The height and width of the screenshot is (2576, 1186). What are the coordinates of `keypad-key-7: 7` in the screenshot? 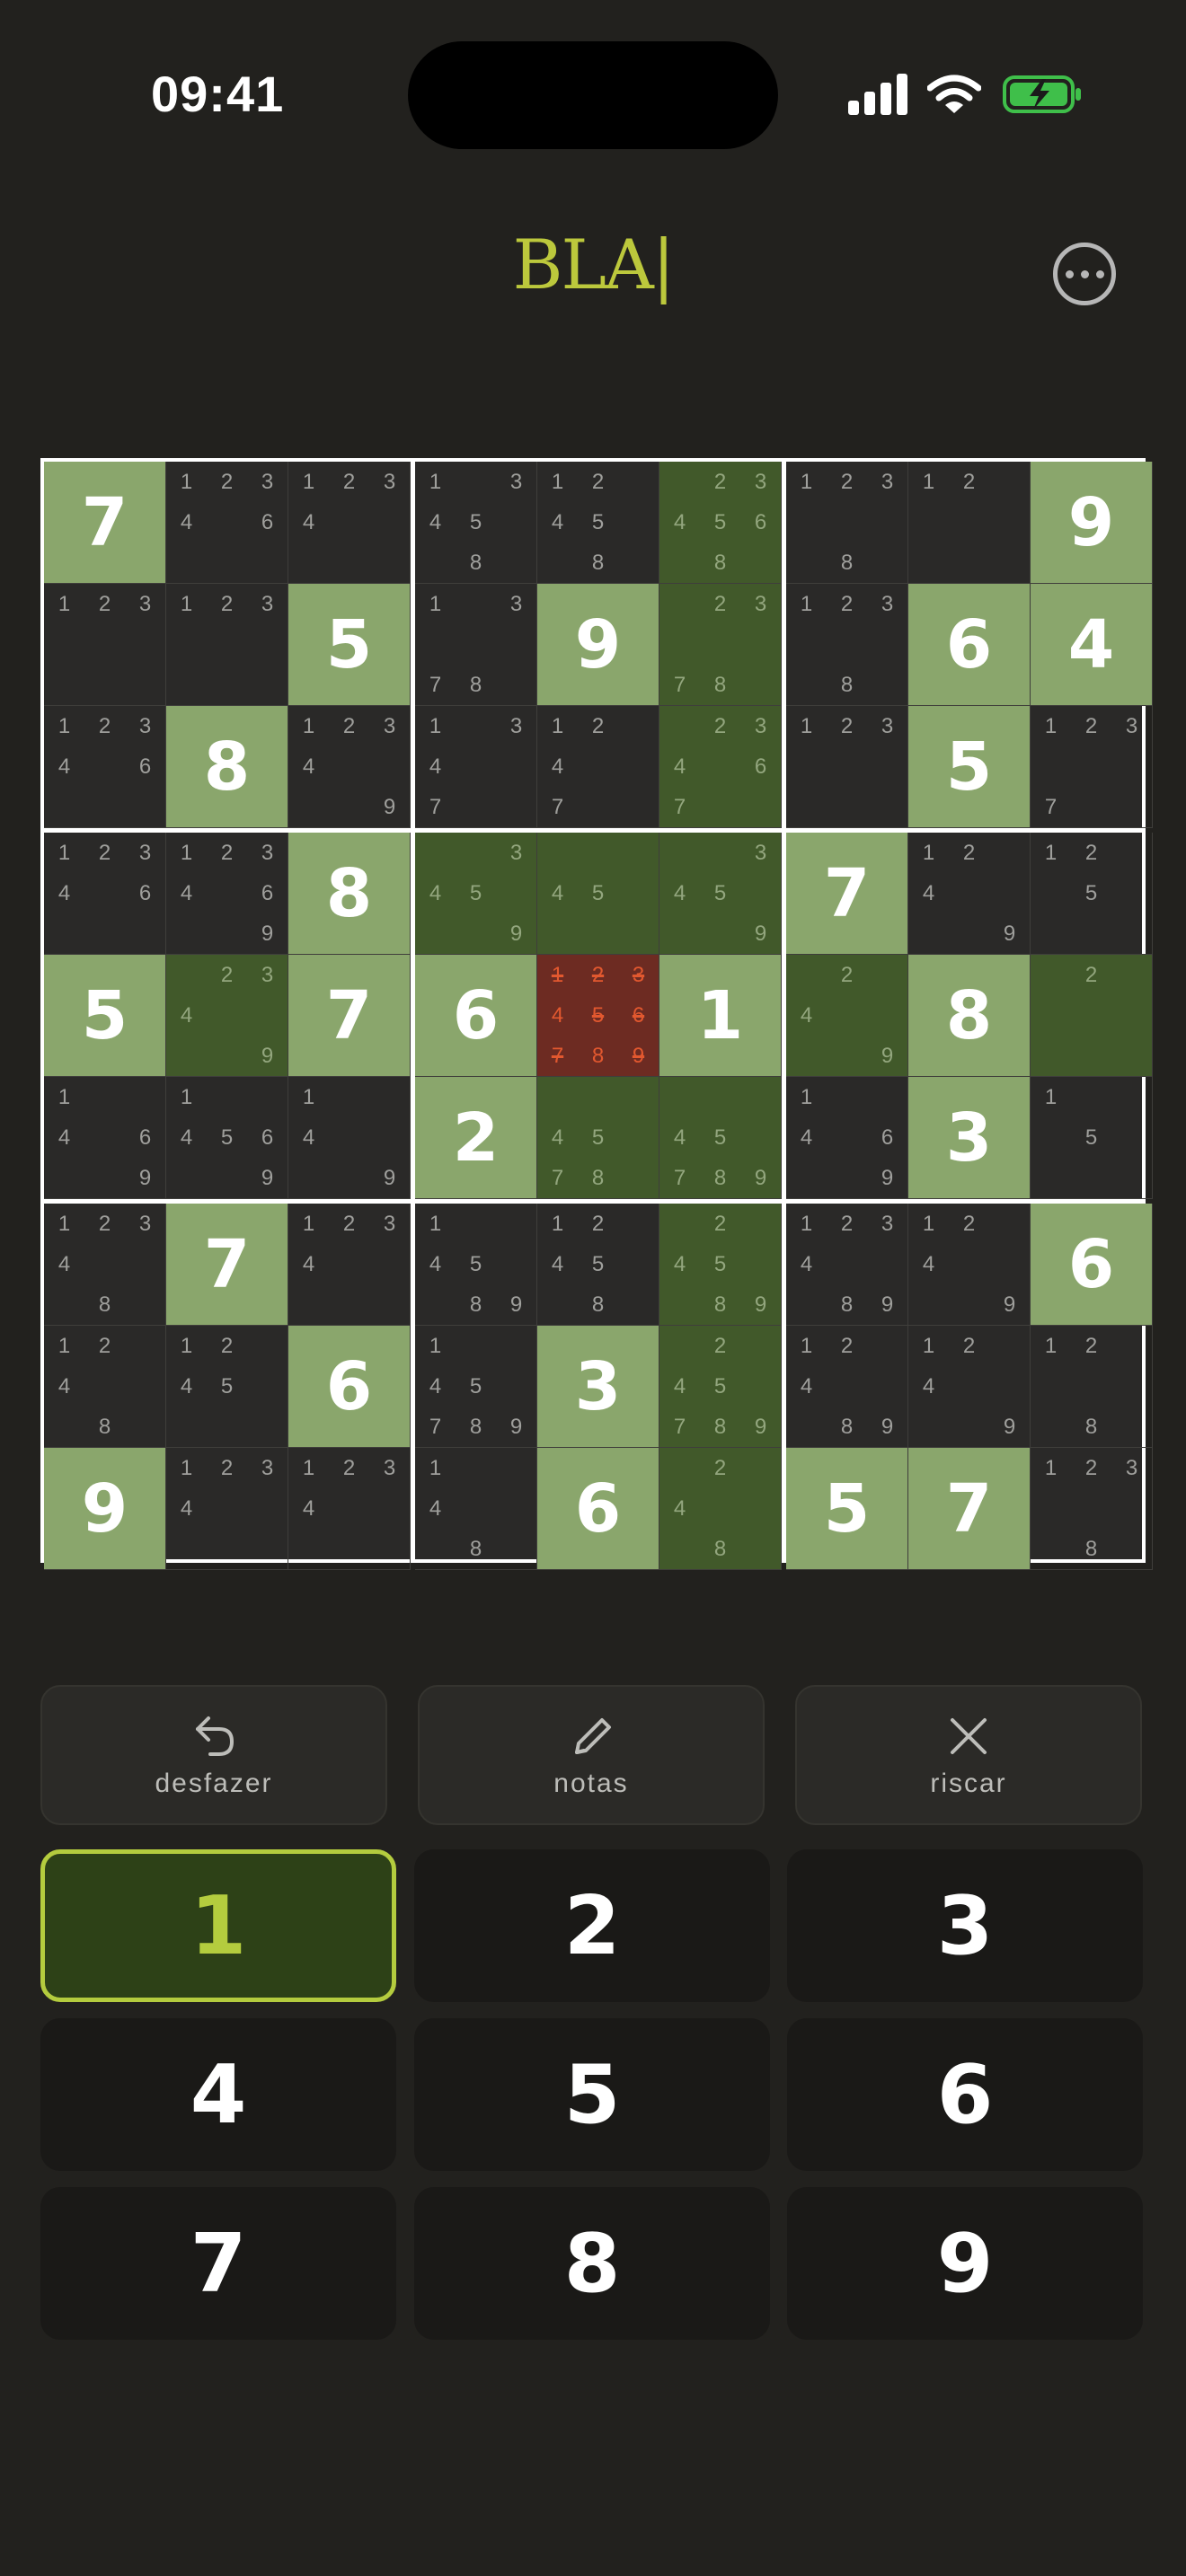 It's located at (218, 2263).